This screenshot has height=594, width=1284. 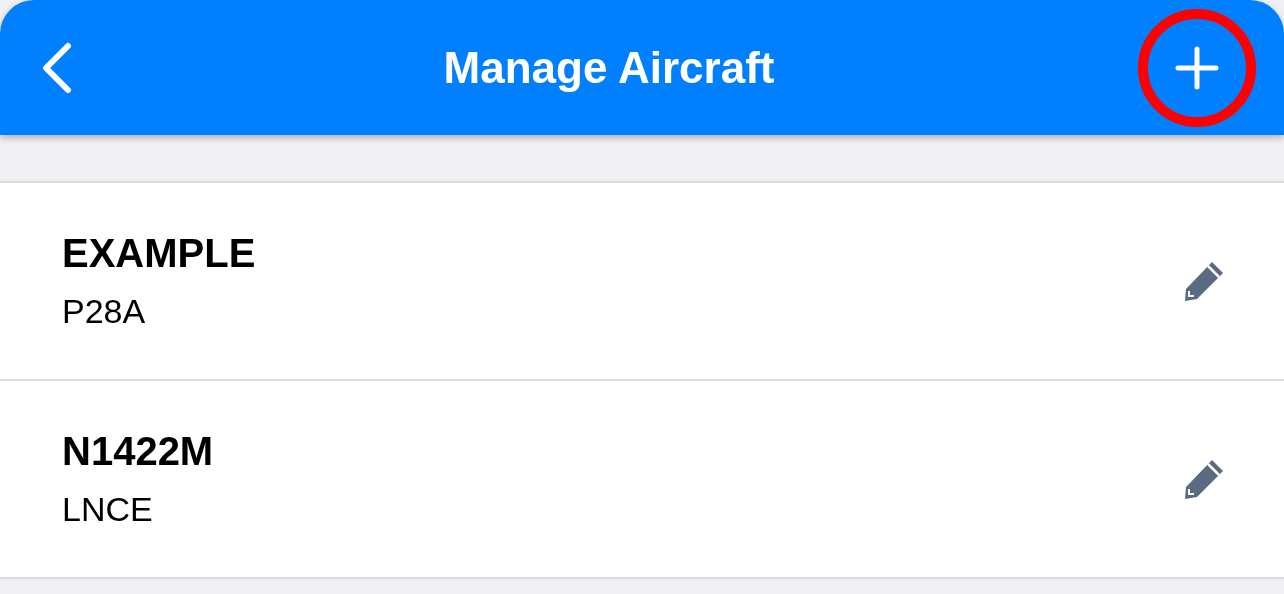 I want to click on plus-icon, so click(x=1197, y=67).